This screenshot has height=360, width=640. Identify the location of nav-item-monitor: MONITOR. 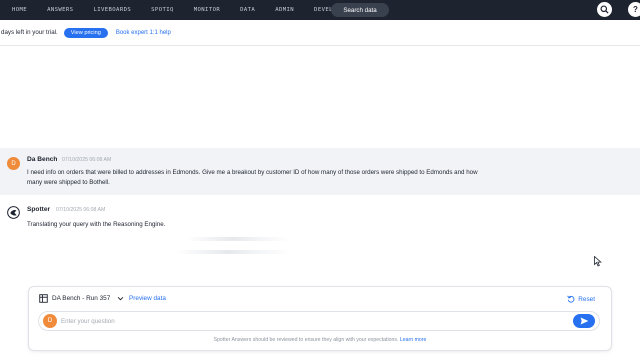
(207, 10).